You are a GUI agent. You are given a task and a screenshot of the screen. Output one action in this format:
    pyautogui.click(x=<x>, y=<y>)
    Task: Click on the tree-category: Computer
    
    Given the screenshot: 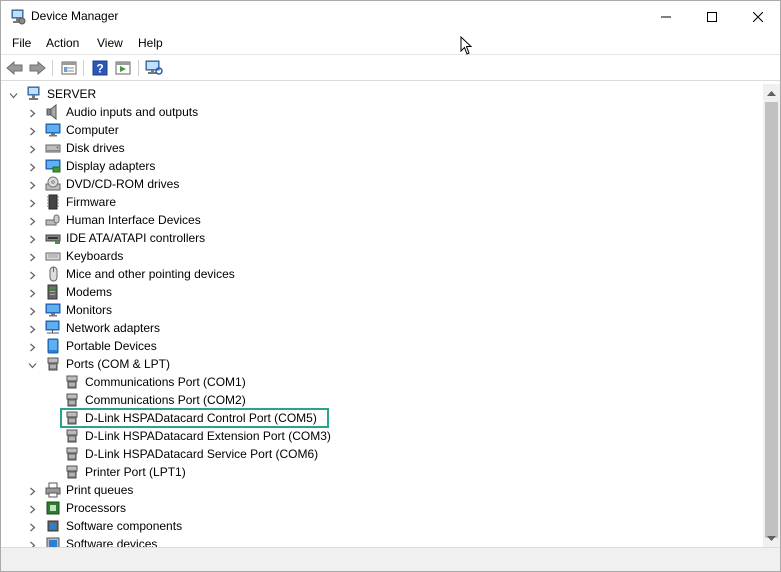 What is the action you would take?
    pyautogui.click(x=382, y=130)
    